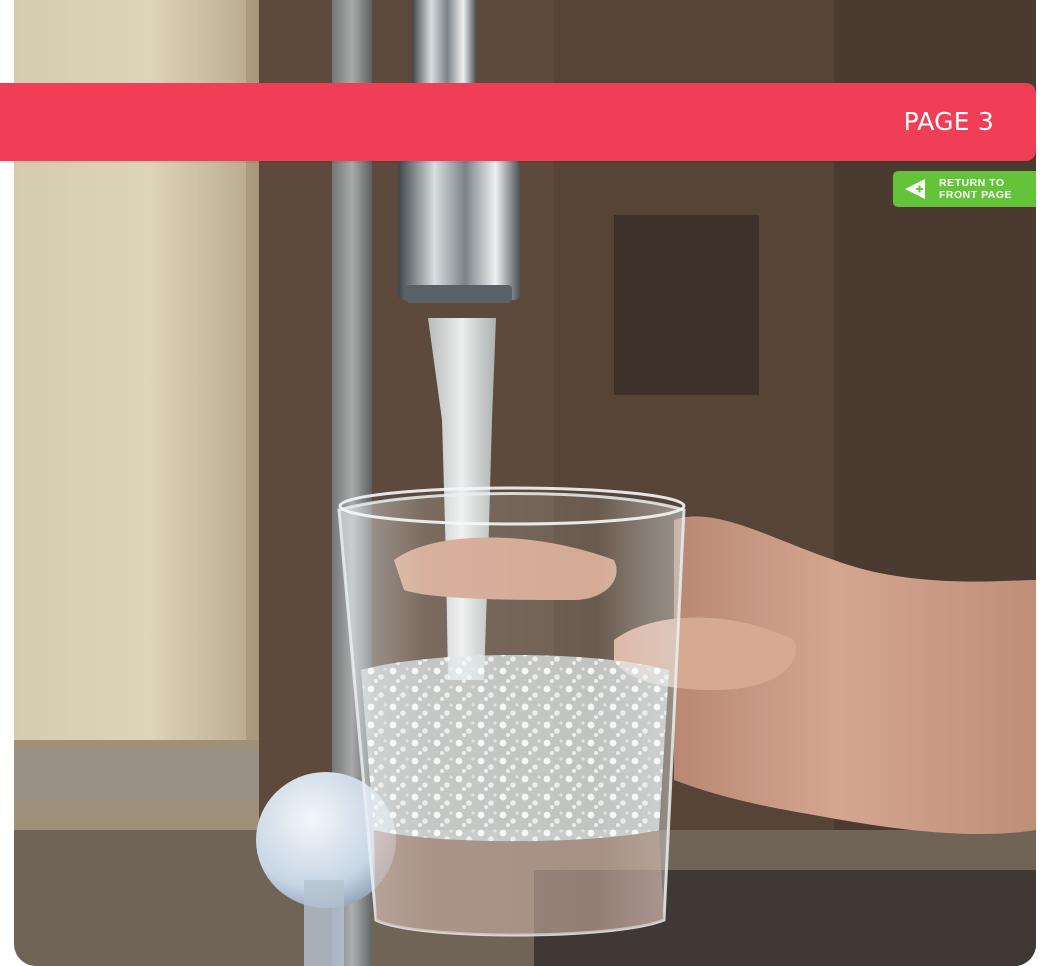 The height and width of the screenshot is (966, 1047). What do you see at coordinates (972, 183) in the screenshot?
I see `return-label-line-1: RETURN TO` at bounding box center [972, 183].